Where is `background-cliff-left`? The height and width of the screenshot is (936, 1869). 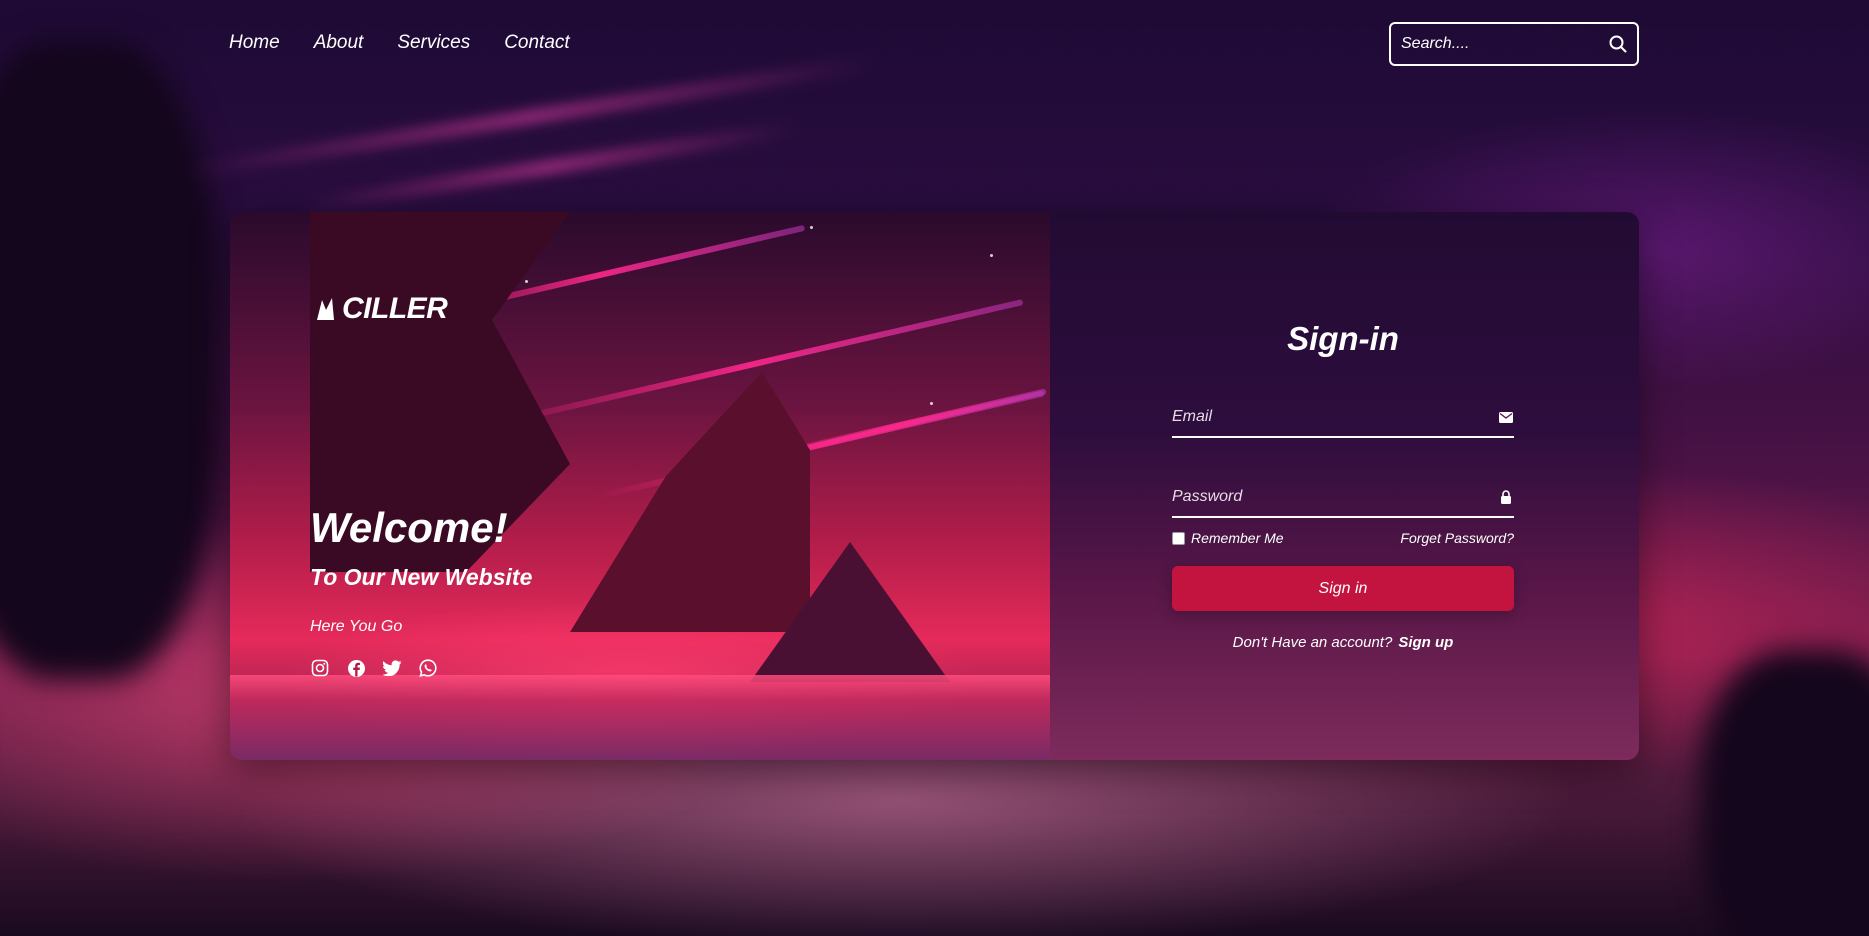 background-cliff-left is located at coordinates (110, 360).